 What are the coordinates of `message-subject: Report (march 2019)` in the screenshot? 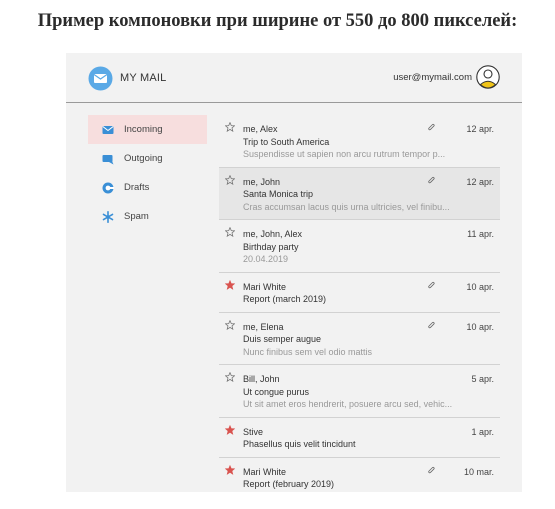 It's located at (285, 299).